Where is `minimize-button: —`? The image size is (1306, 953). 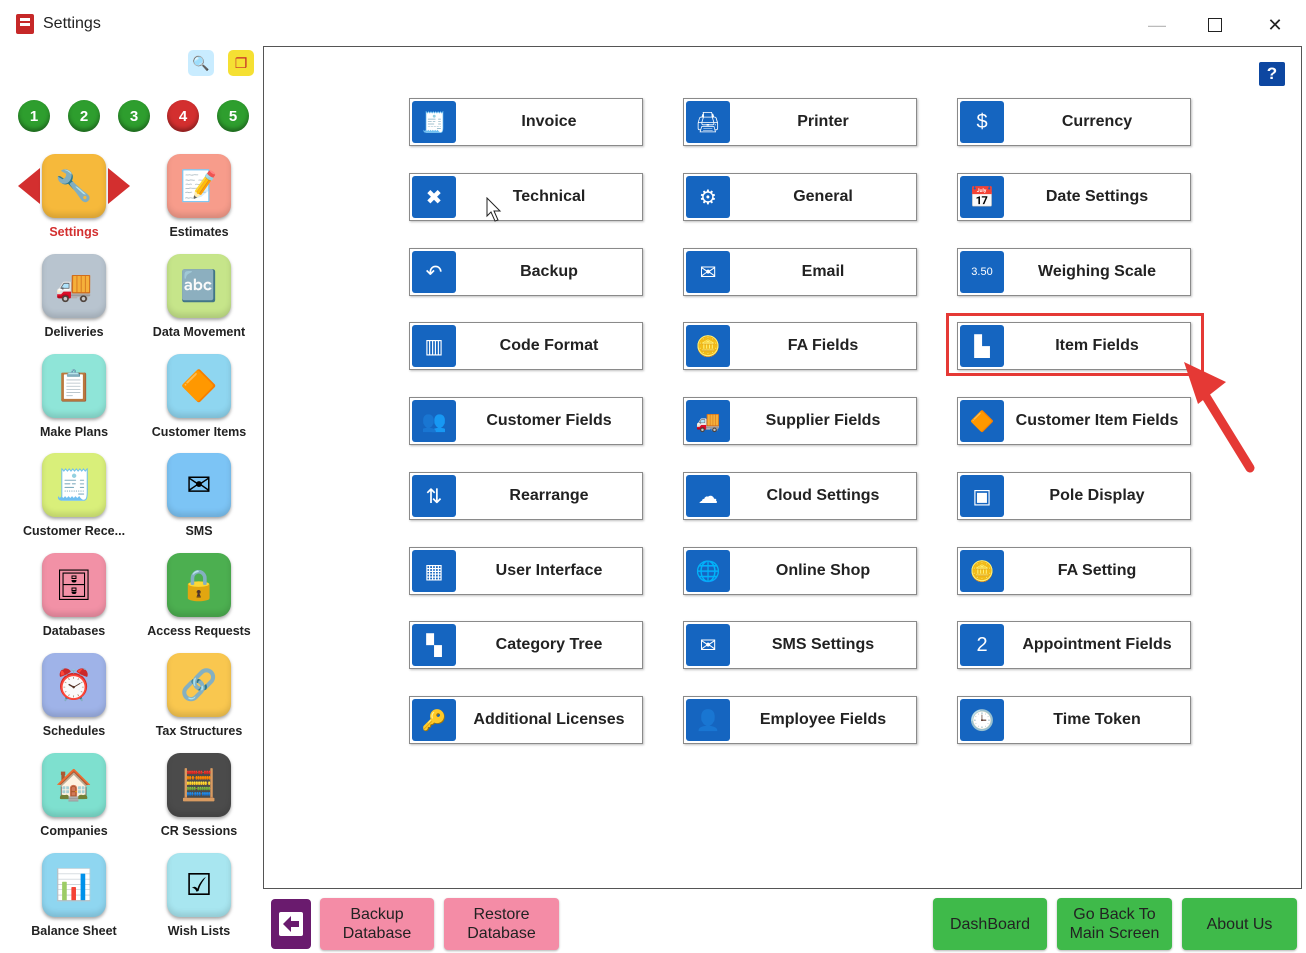
minimize-button: — is located at coordinates (1157, 25).